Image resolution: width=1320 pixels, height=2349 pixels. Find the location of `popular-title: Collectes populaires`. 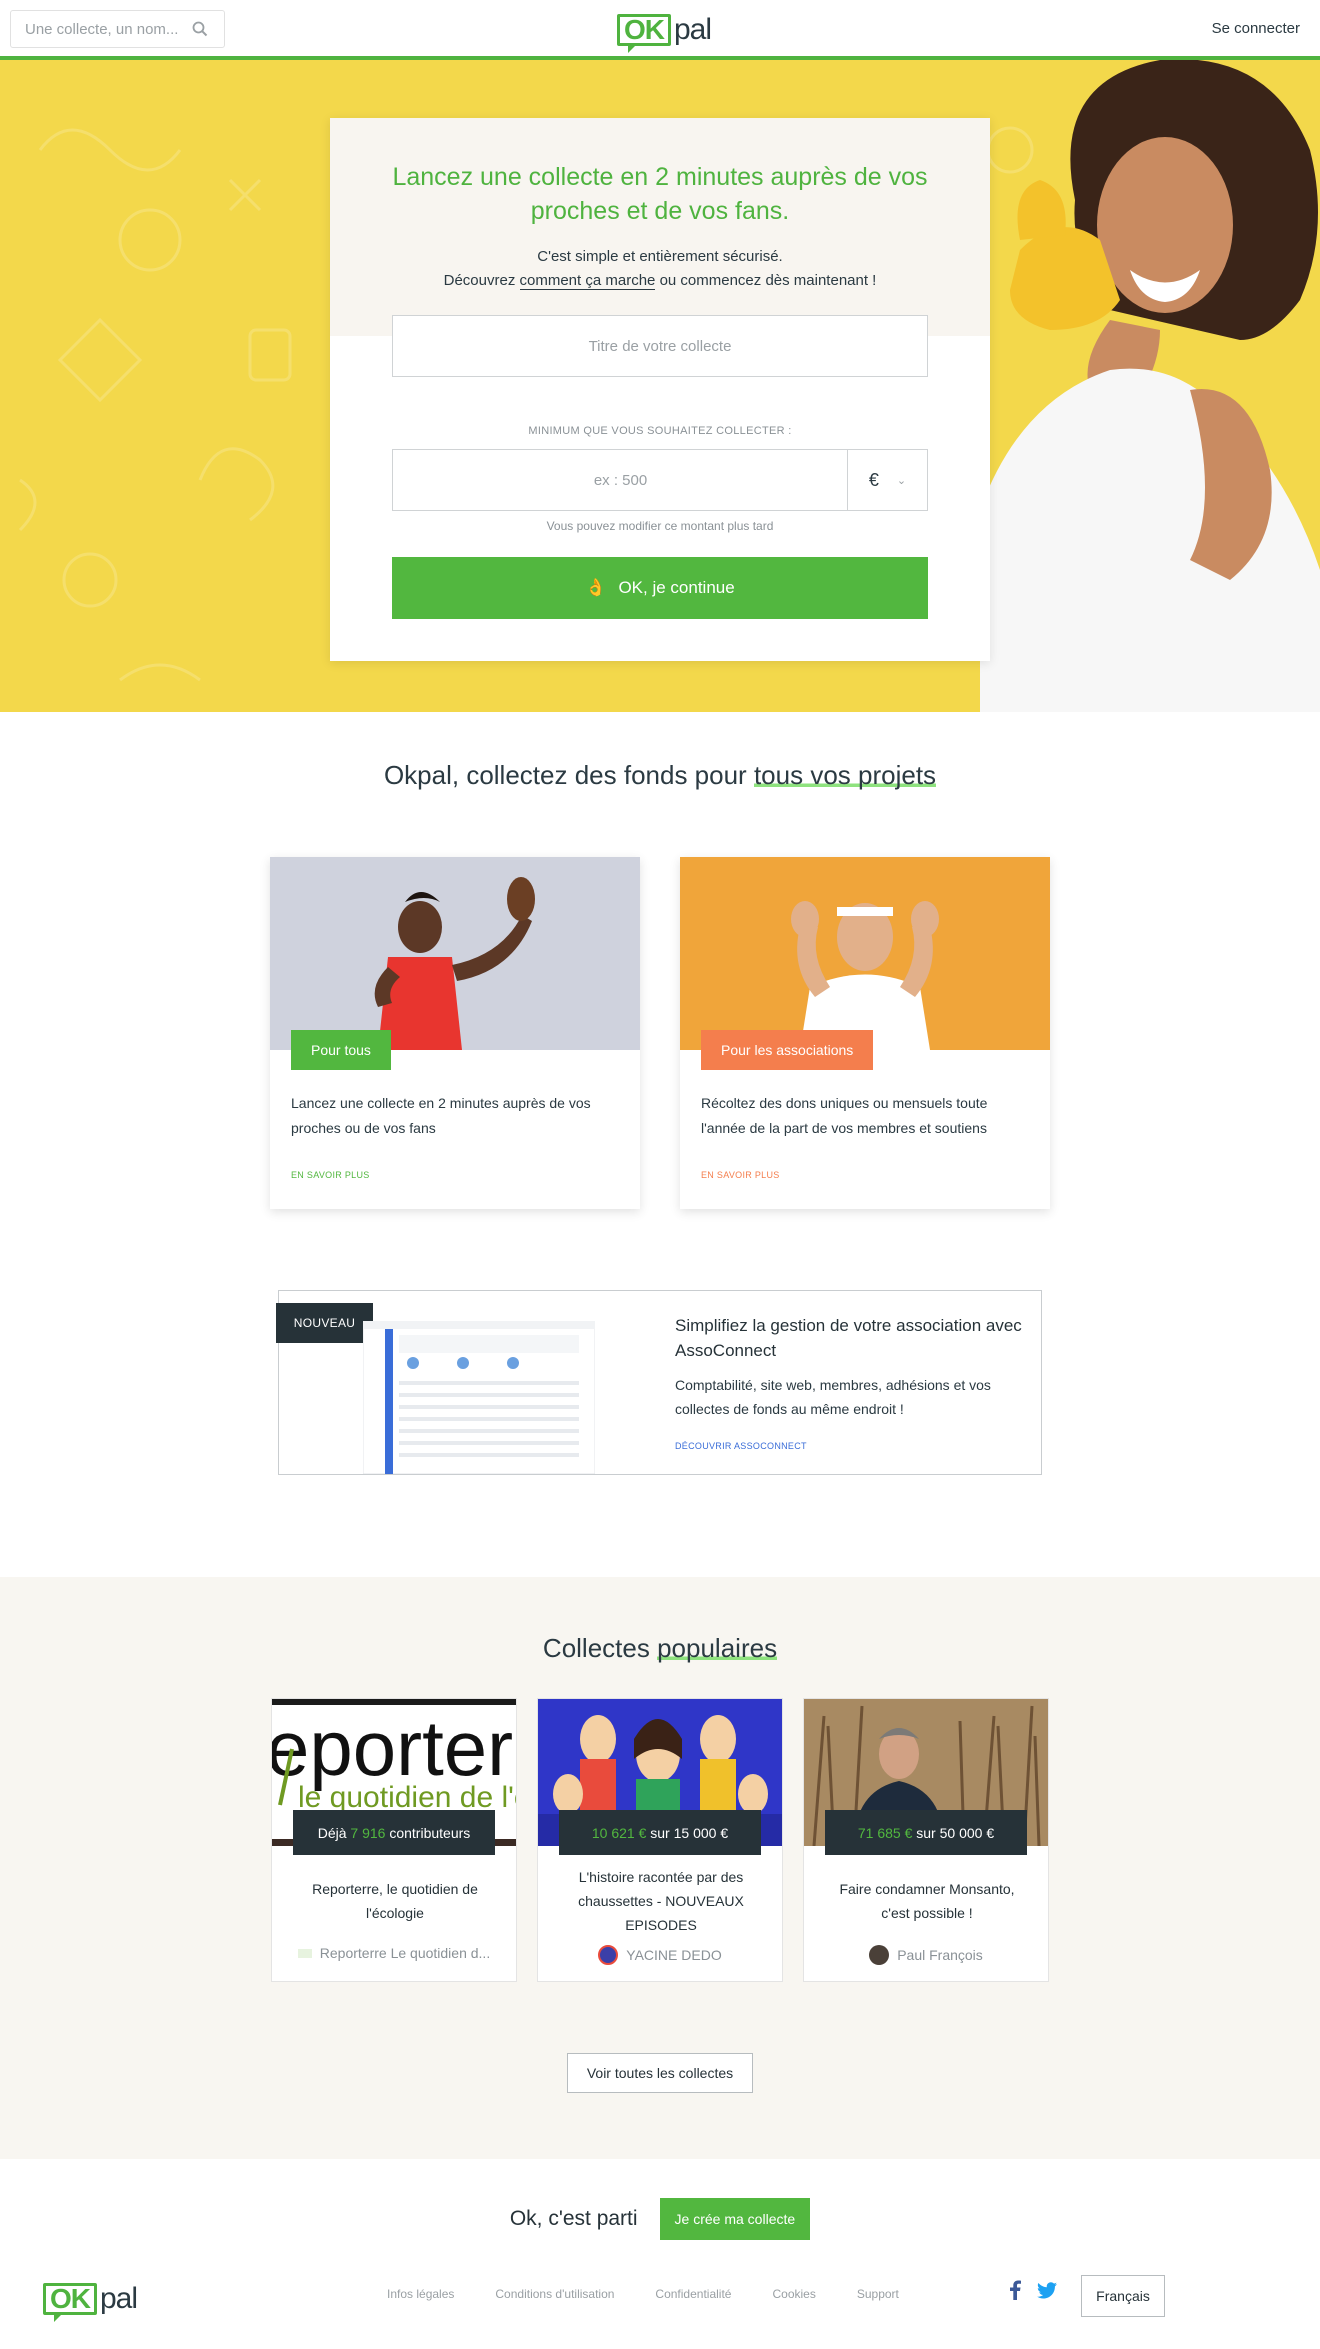

popular-title: Collectes populaires is located at coordinates (660, 1648).